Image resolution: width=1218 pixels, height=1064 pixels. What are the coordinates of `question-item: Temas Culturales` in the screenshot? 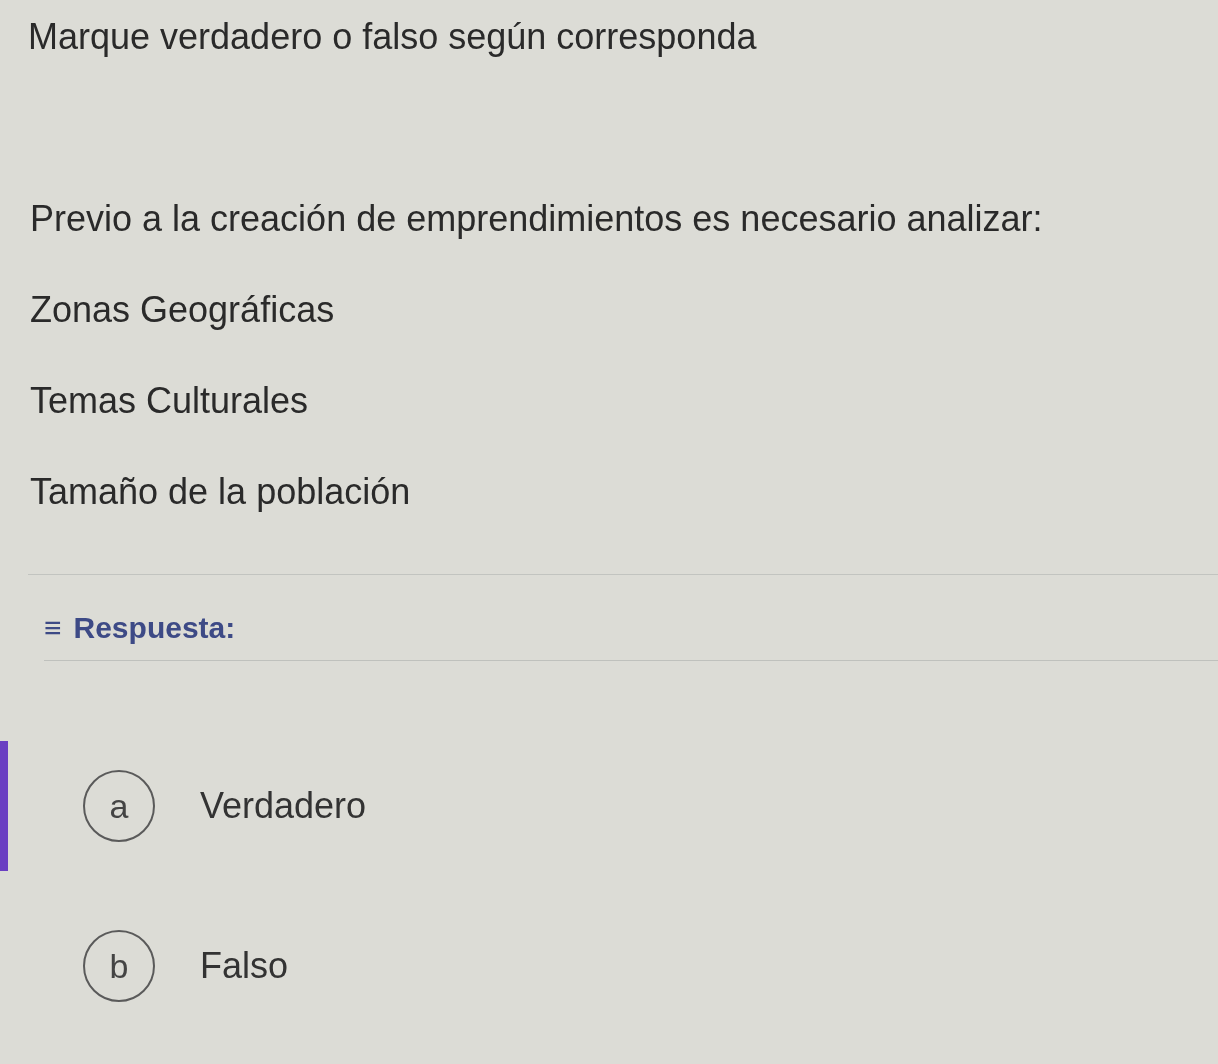 It's located at (170, 401).